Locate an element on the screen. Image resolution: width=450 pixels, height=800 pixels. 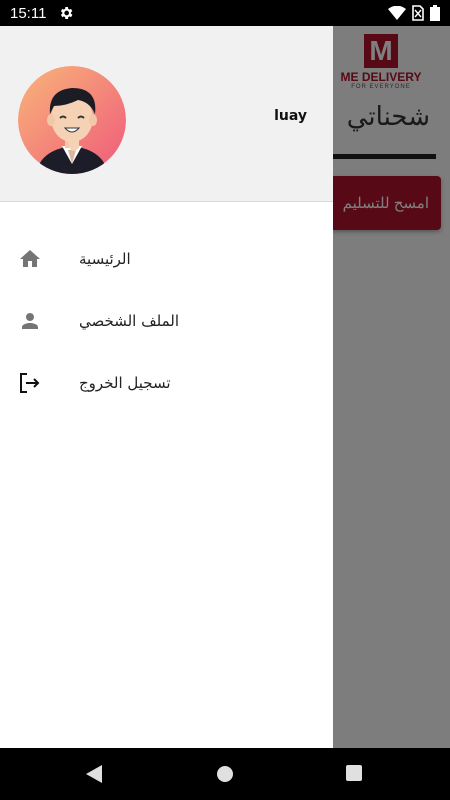
drawer-item-label: تسجيل الخروج is located at coordinates (125, 383).